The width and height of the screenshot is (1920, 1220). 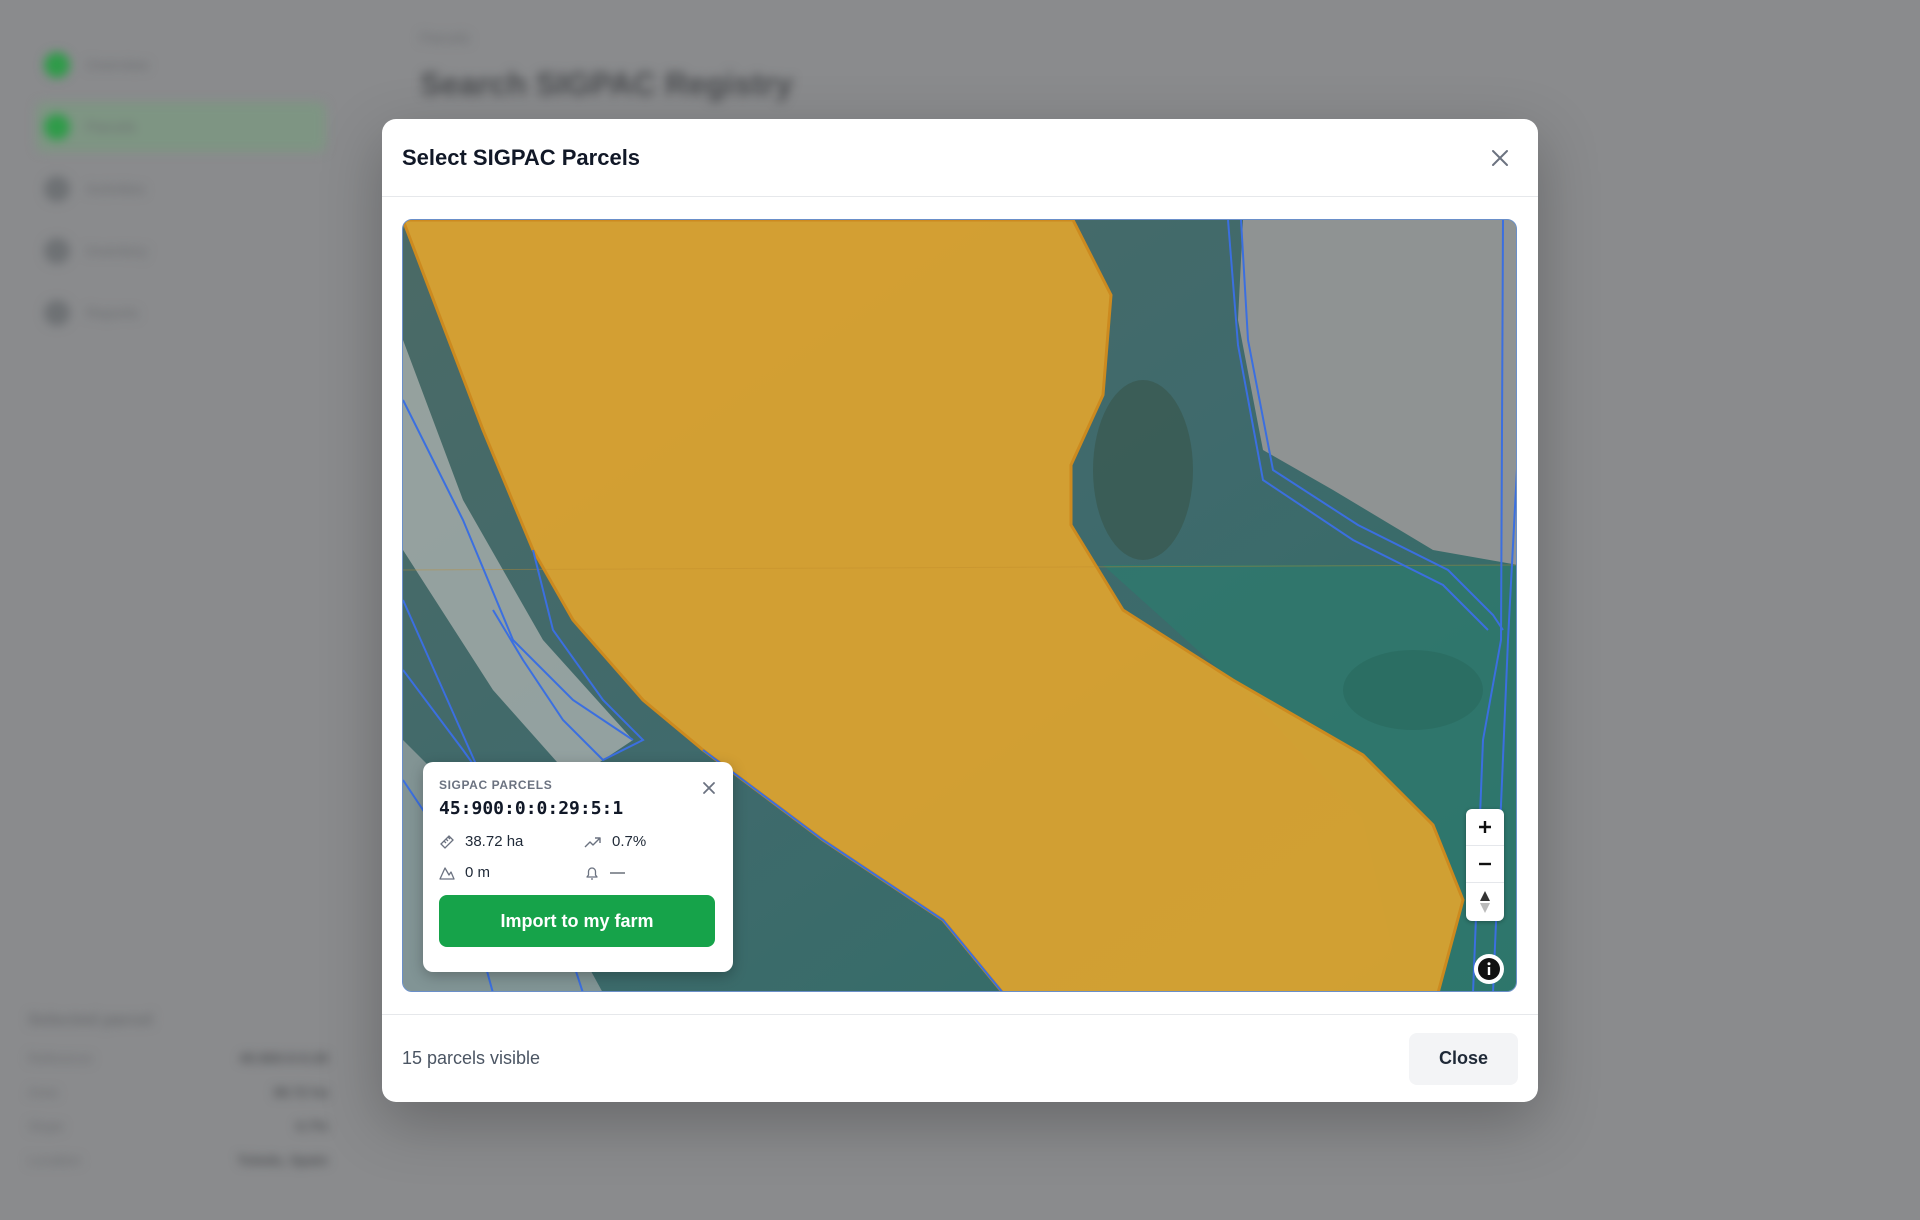 What do you see at coordinates (57, 65) in the screenshot?
I see `overview-icon` at bounding box center [57, 65].